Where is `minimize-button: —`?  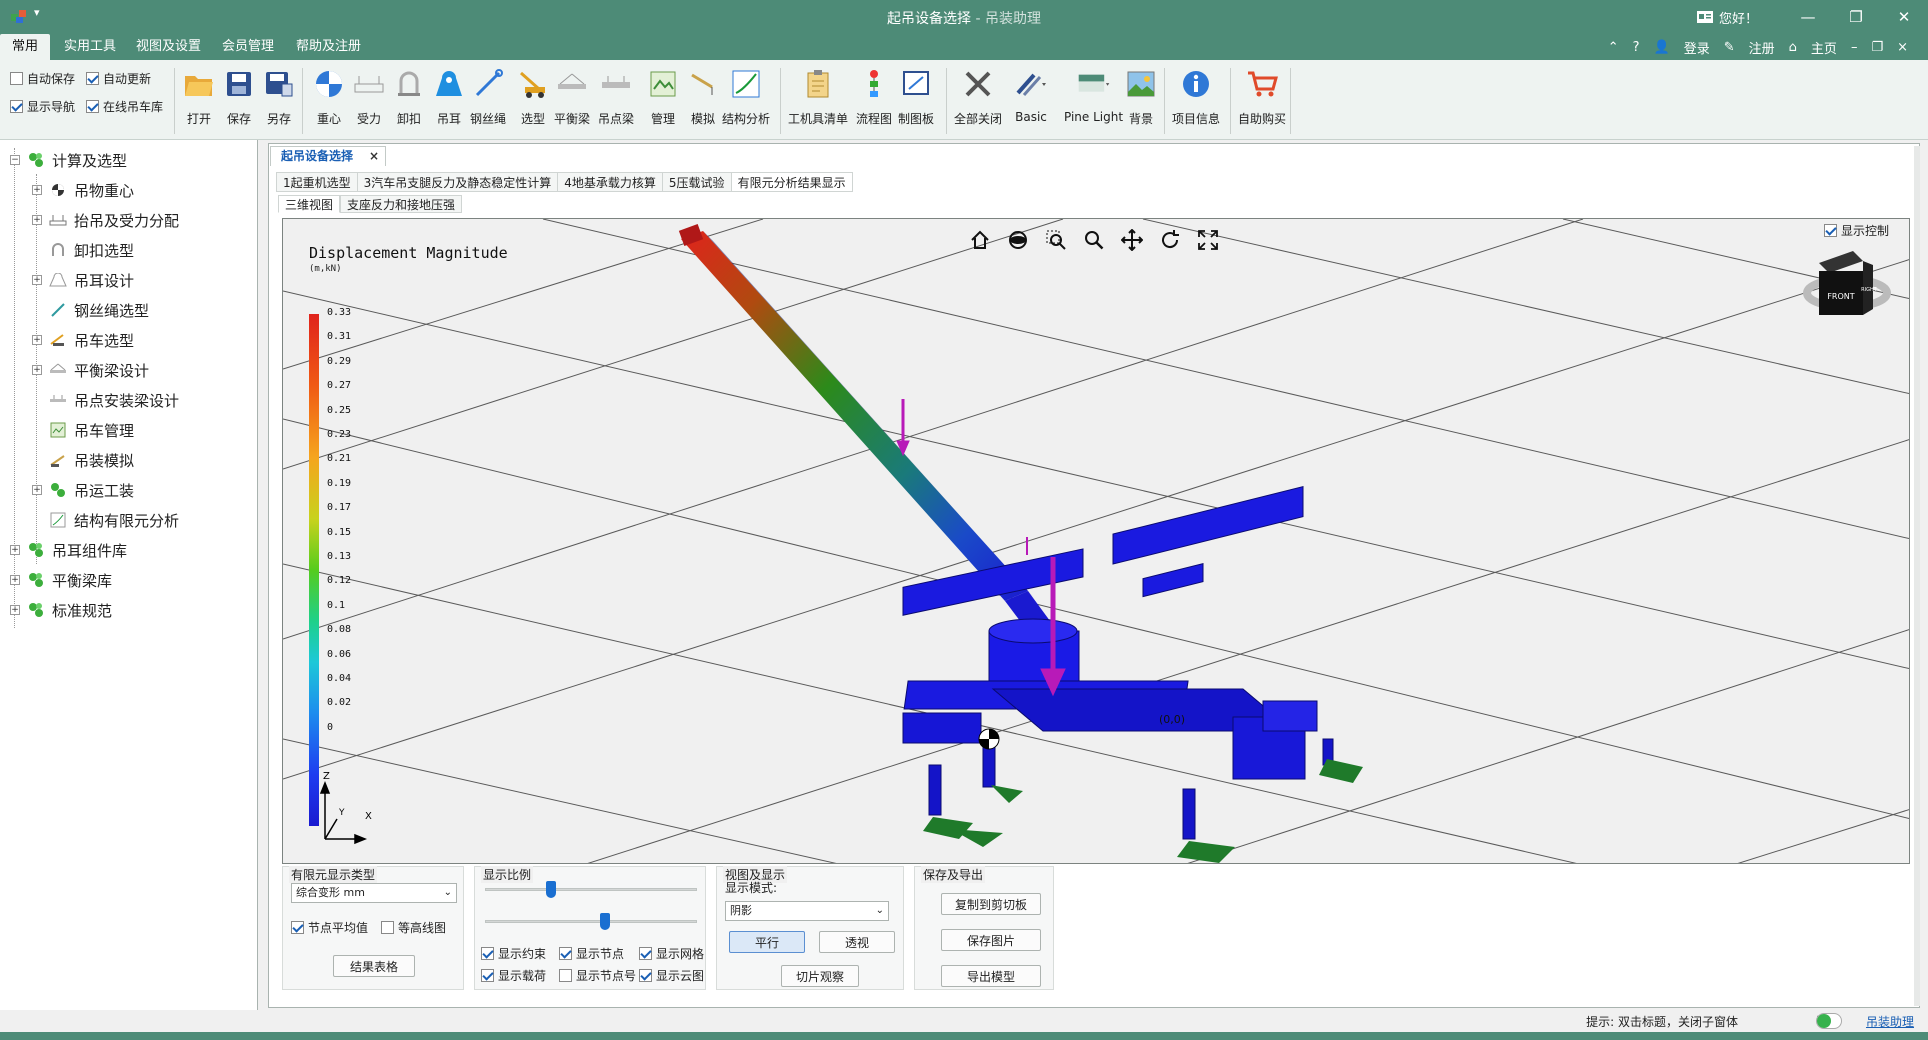
minimize-button: — is located at coordinates (1808, 17).